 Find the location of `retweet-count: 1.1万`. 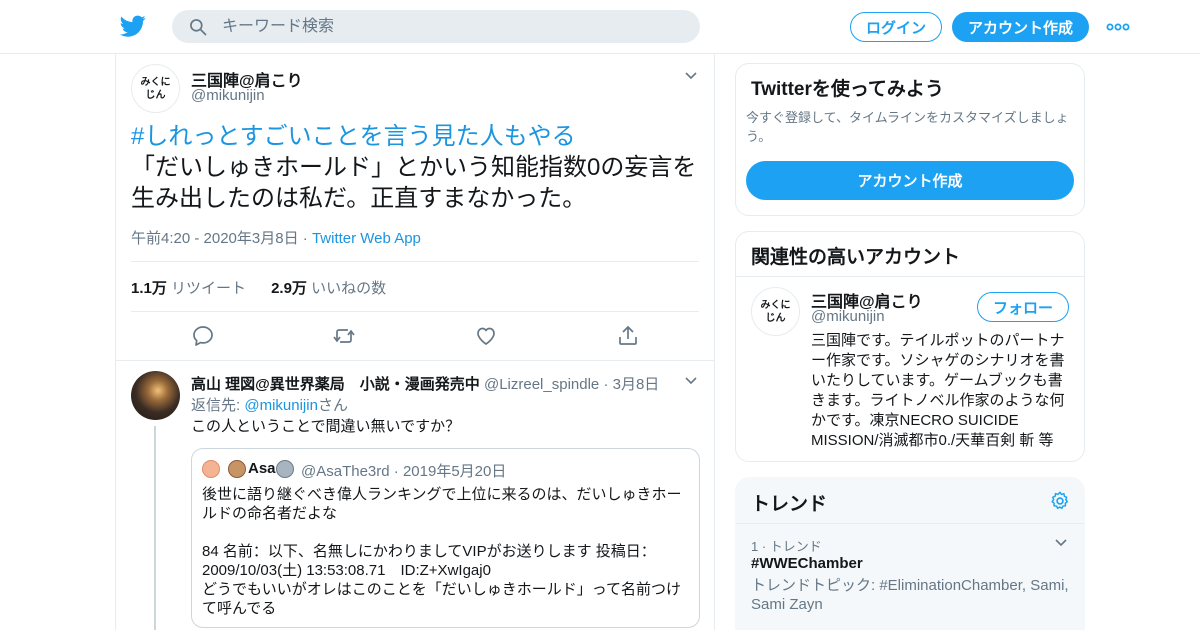

retweet-count: 1.1万 is located at coordinates (149, 288).